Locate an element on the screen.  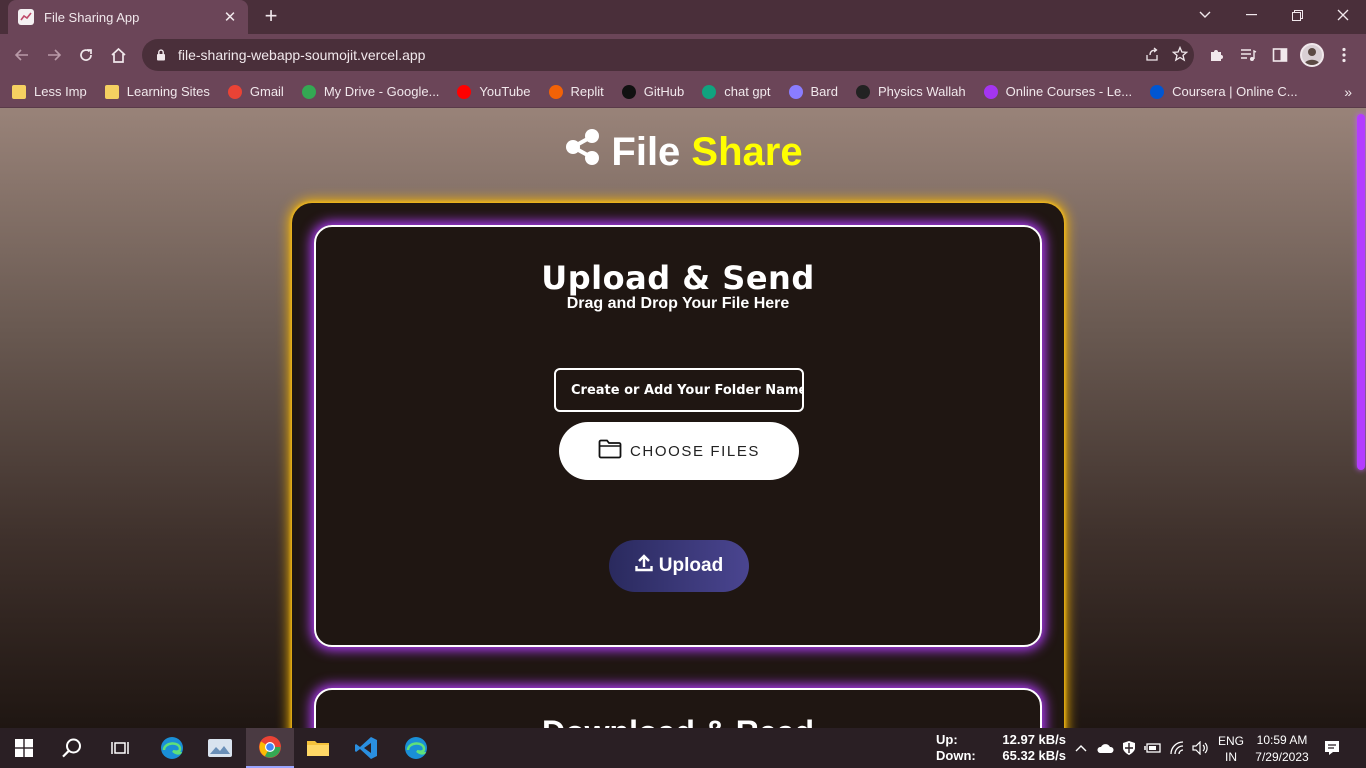
chrome-icon is located at coordinates (270, 748).